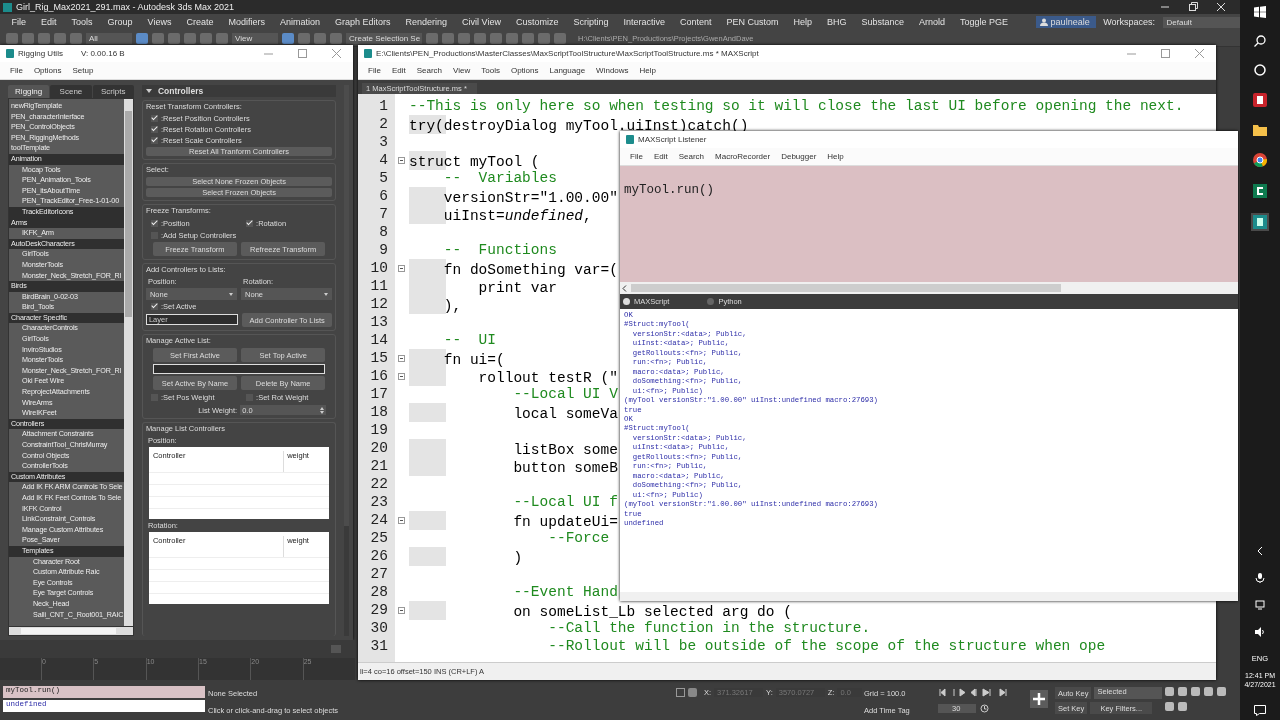  Describe the element at coordinates (29, 91) in the screenshot. I see `tab: Rigging` at that location.